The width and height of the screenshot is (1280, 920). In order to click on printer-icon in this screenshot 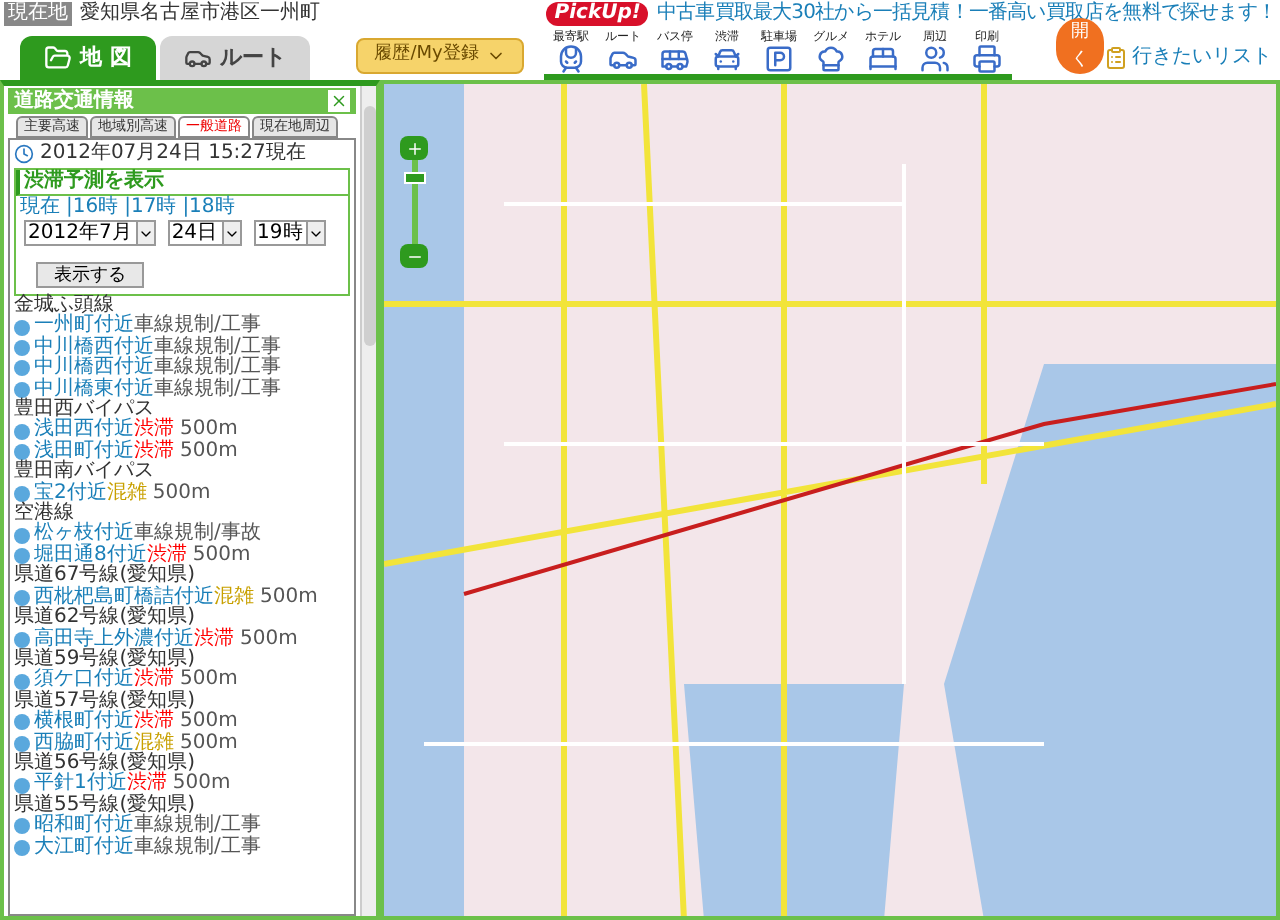, I will do `click(986, 59)`.